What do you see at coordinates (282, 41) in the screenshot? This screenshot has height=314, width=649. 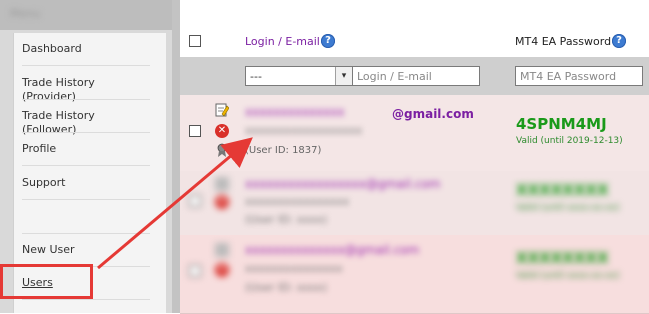 I see `column-header-login: Login / E-mail` at bounding box center [282, 41].